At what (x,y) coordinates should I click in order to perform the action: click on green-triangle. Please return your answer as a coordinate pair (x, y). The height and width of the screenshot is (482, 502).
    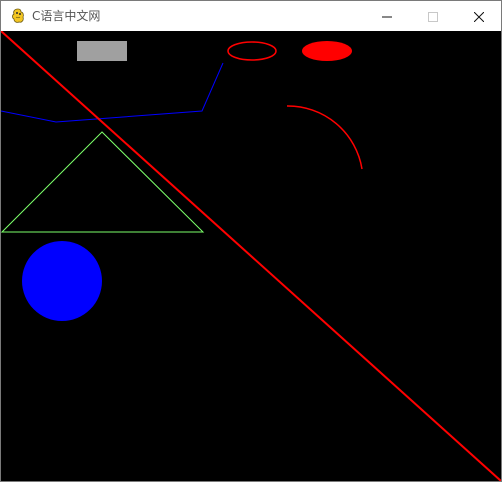
    Looking at the image, I should click on (103, 182).